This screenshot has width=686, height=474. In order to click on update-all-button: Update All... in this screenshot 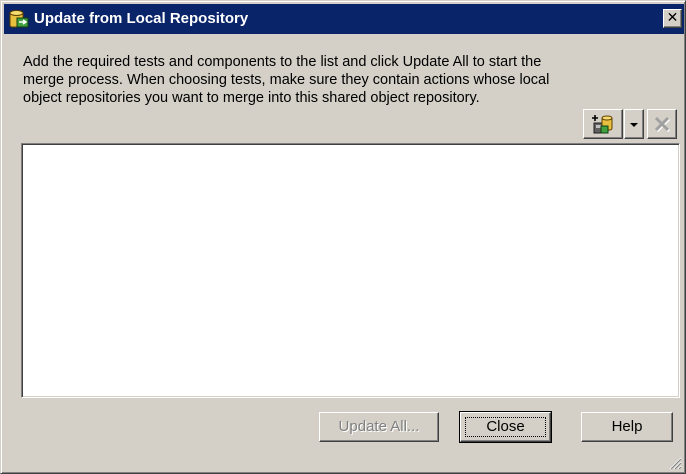, I will do `click(379, 427)`.